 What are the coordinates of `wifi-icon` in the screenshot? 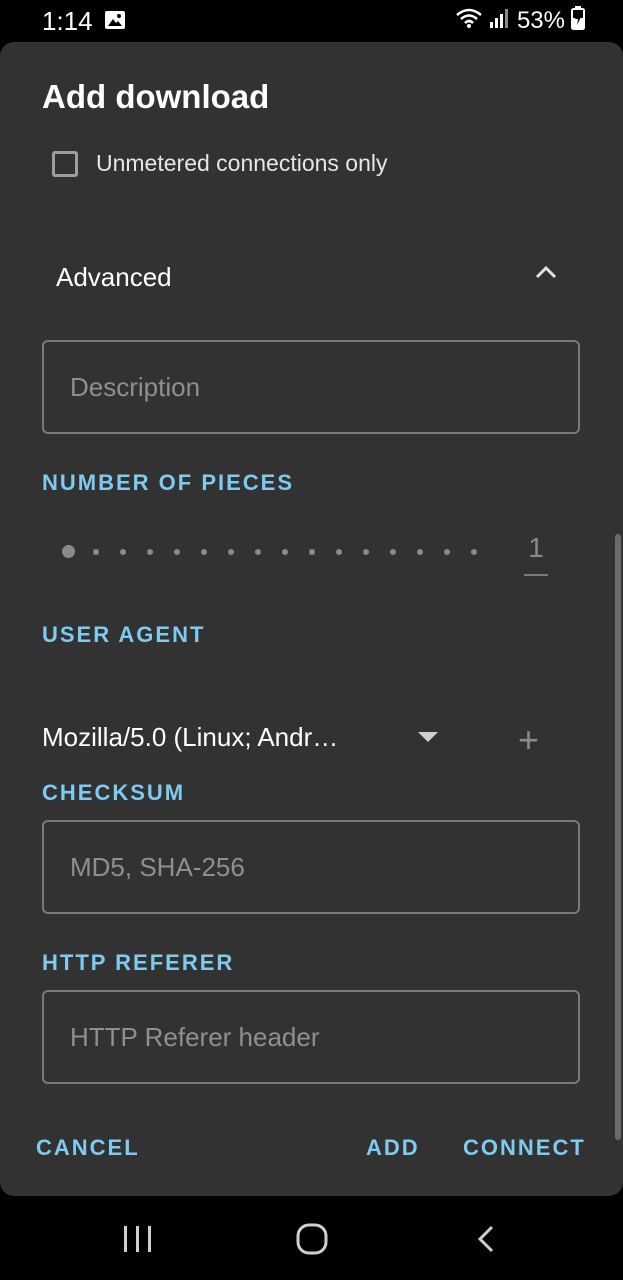 It's located at (469, 20).